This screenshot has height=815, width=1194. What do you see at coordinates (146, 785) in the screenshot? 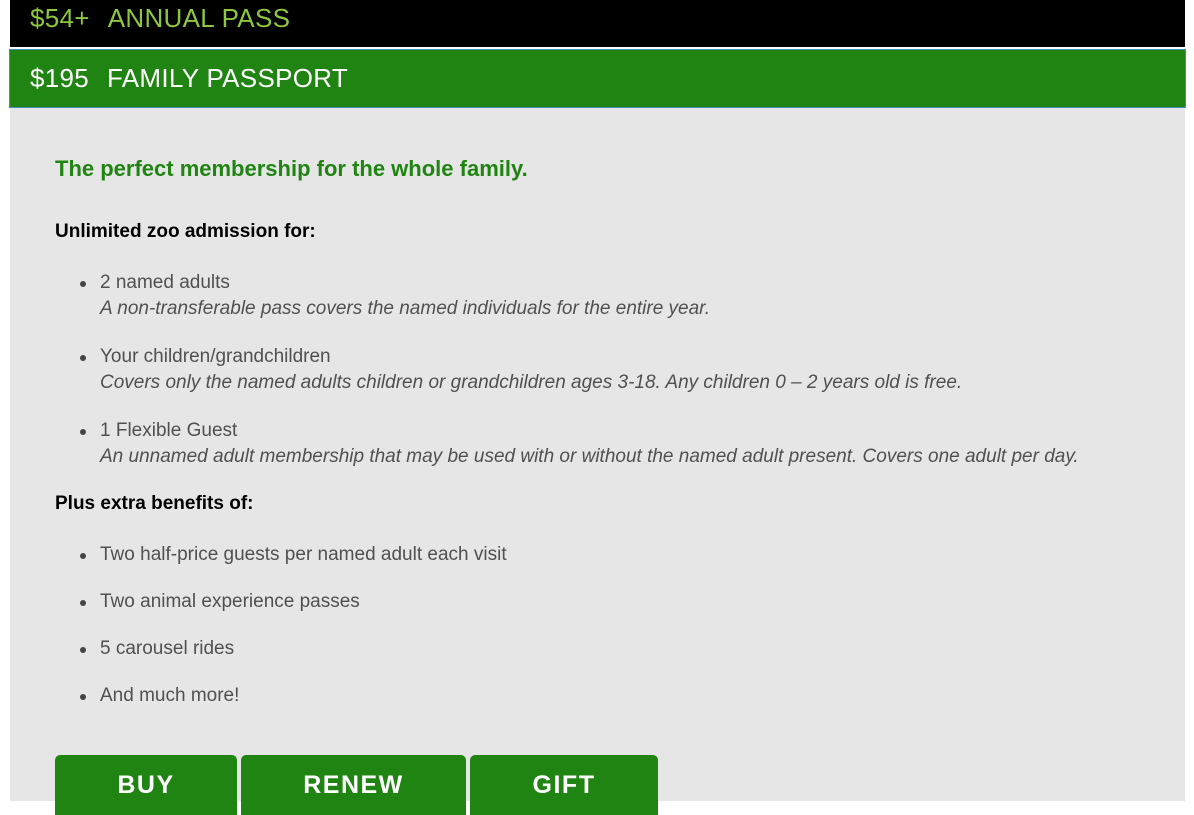
I see `buy-button: BUY` at bounding box center [146, 785].